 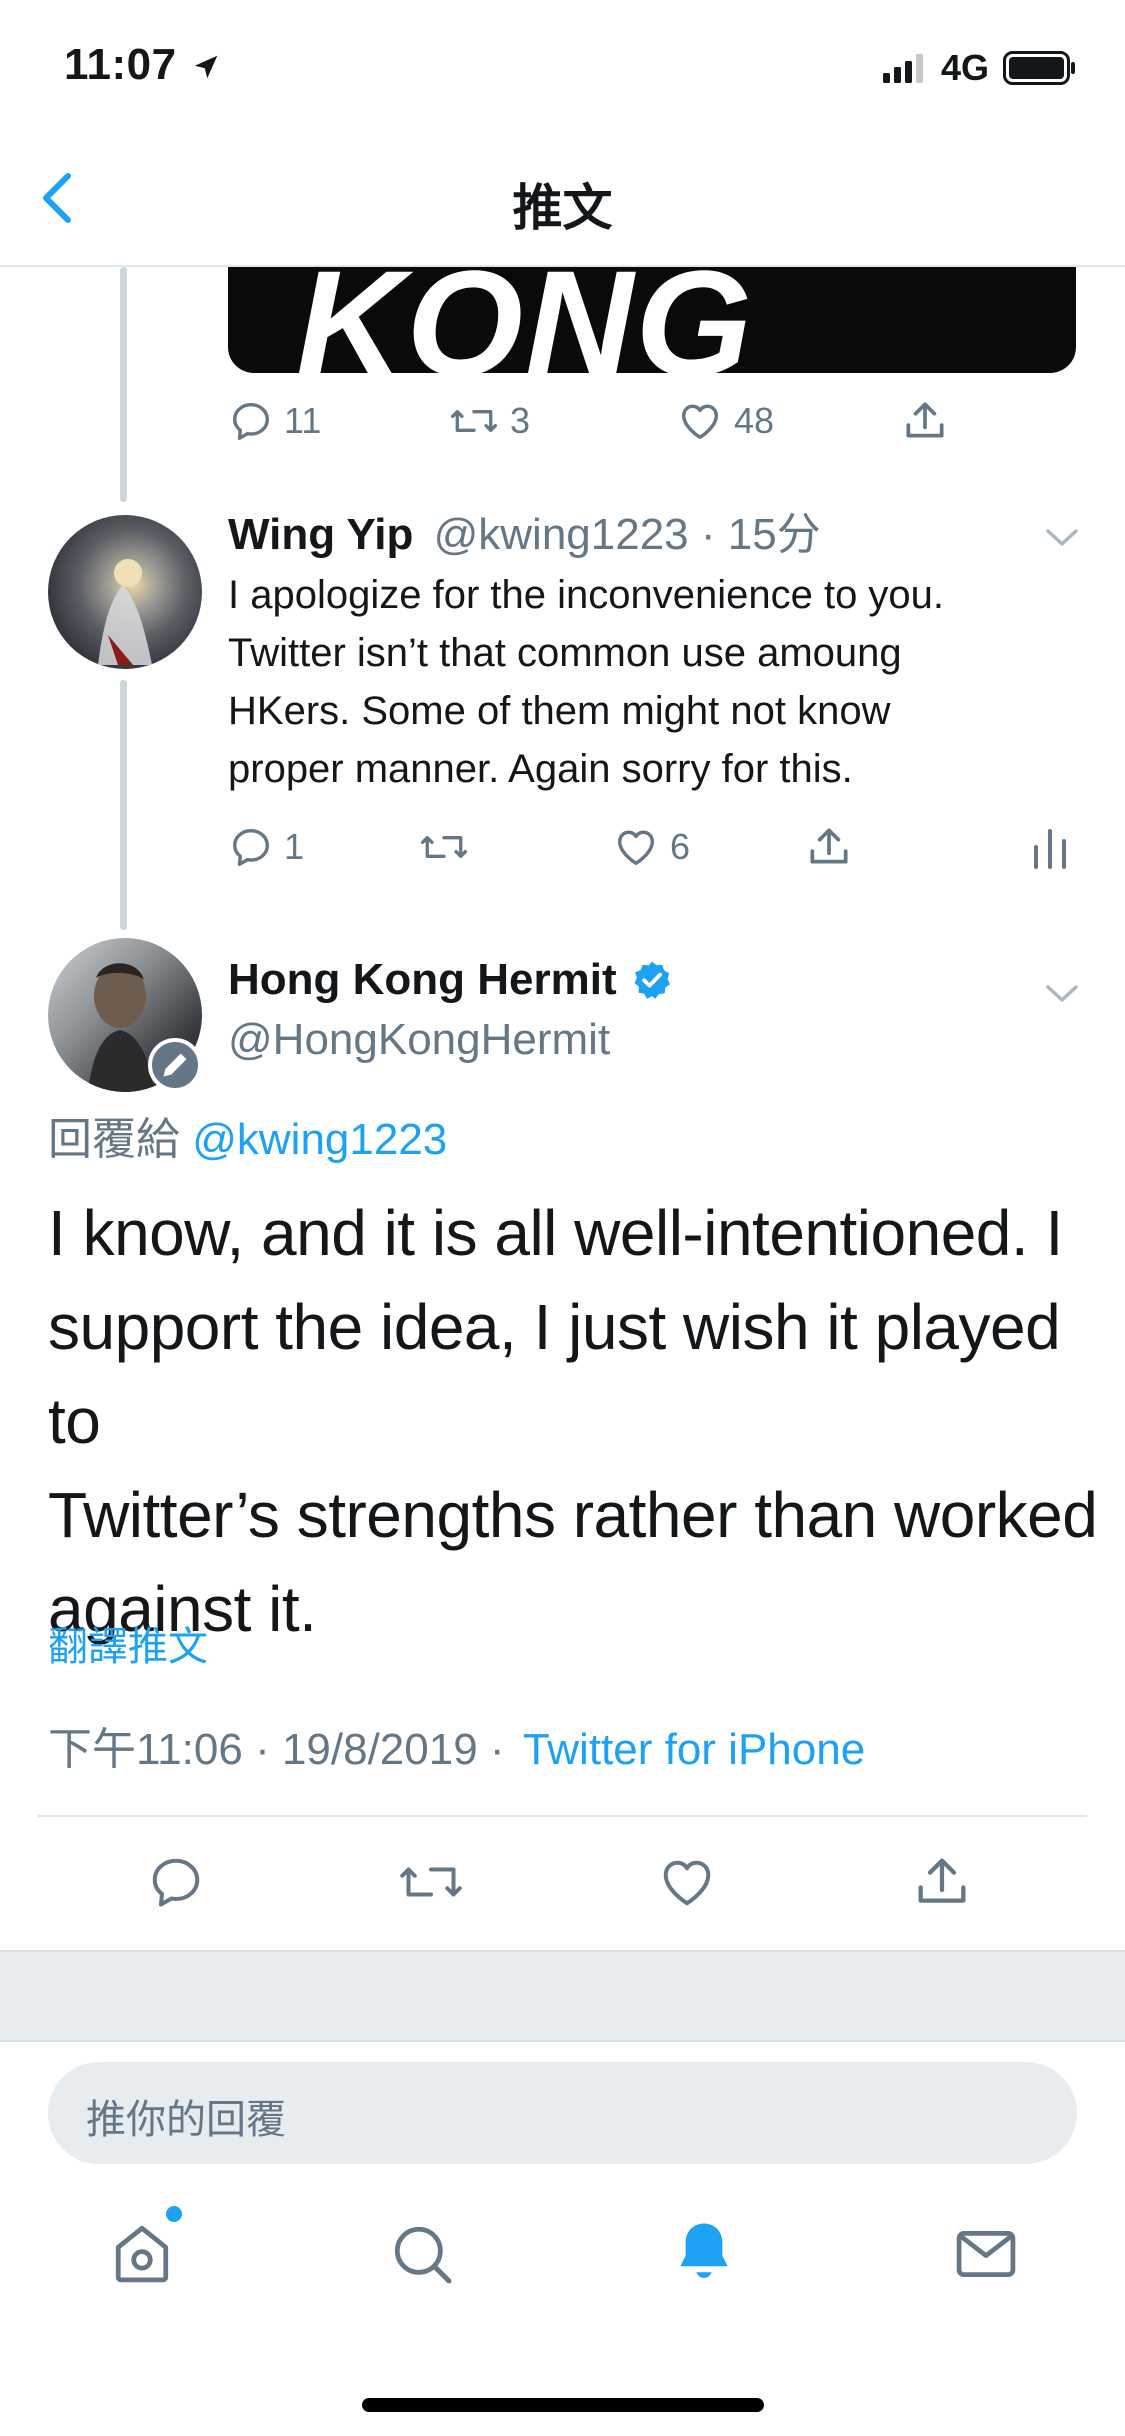 I want to click on prev-reply-action: 11, so click(x=274, y=421).